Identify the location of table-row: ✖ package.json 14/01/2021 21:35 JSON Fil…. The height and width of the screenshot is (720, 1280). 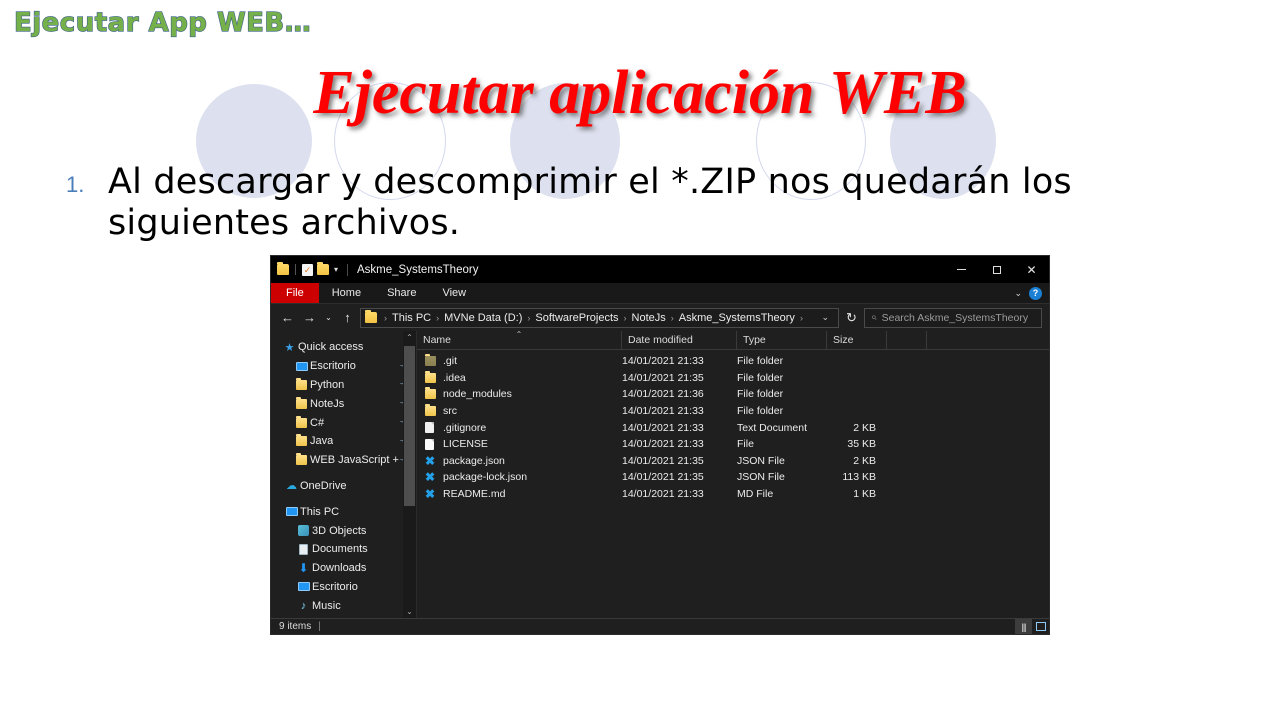
(733, 461).